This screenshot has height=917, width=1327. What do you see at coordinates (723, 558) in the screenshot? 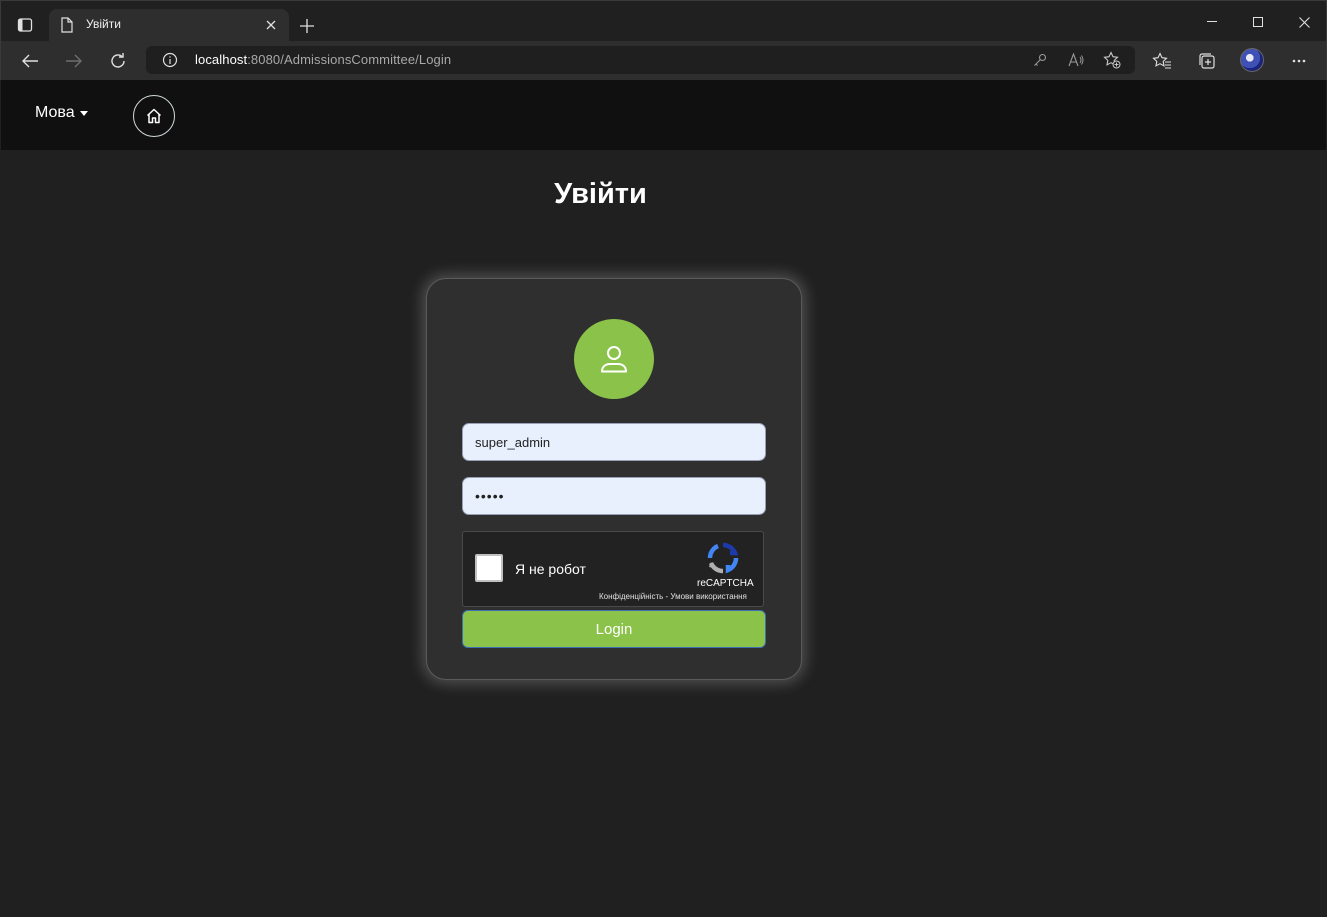
I see `recaptcha-logo-icon` at bounding box center [723, 558].